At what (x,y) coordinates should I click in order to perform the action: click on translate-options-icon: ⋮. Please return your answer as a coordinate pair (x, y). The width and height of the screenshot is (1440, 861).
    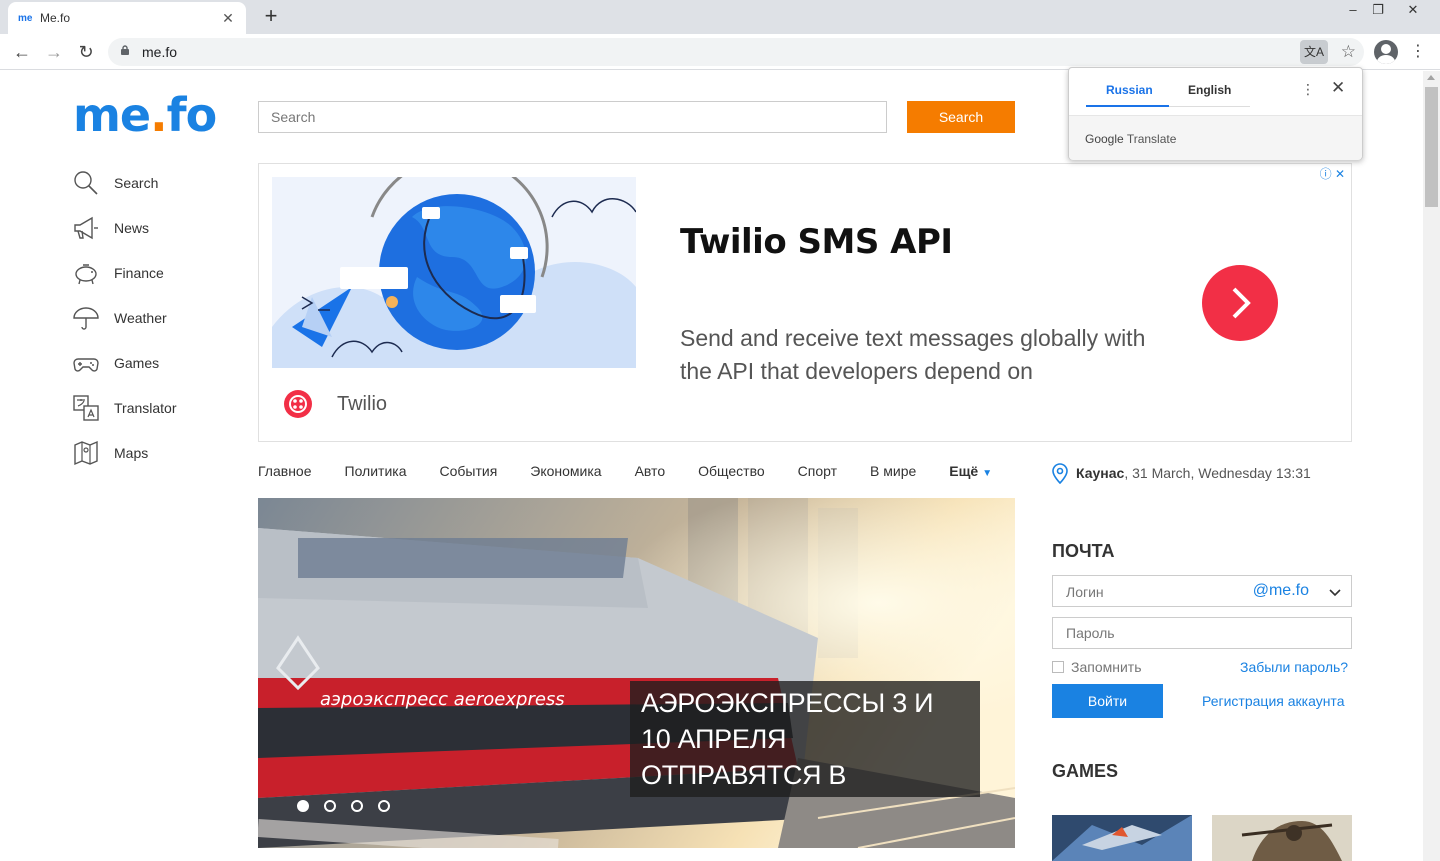
    Looking at the image, I should click on (1308, 89).